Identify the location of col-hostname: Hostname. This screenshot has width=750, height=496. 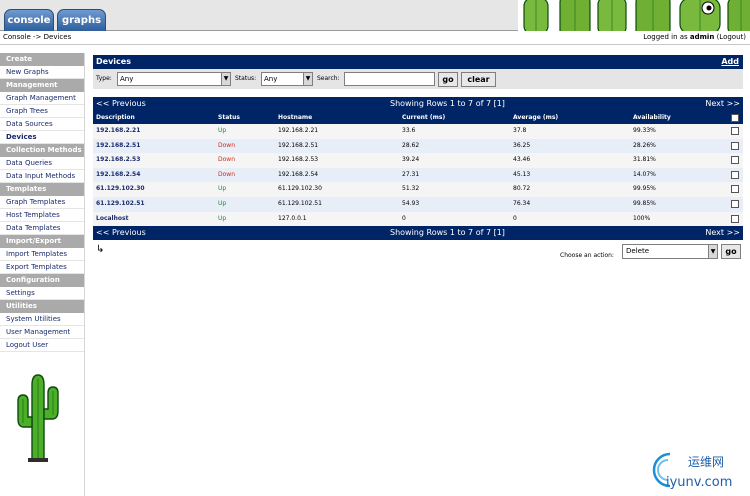
(295, 117).